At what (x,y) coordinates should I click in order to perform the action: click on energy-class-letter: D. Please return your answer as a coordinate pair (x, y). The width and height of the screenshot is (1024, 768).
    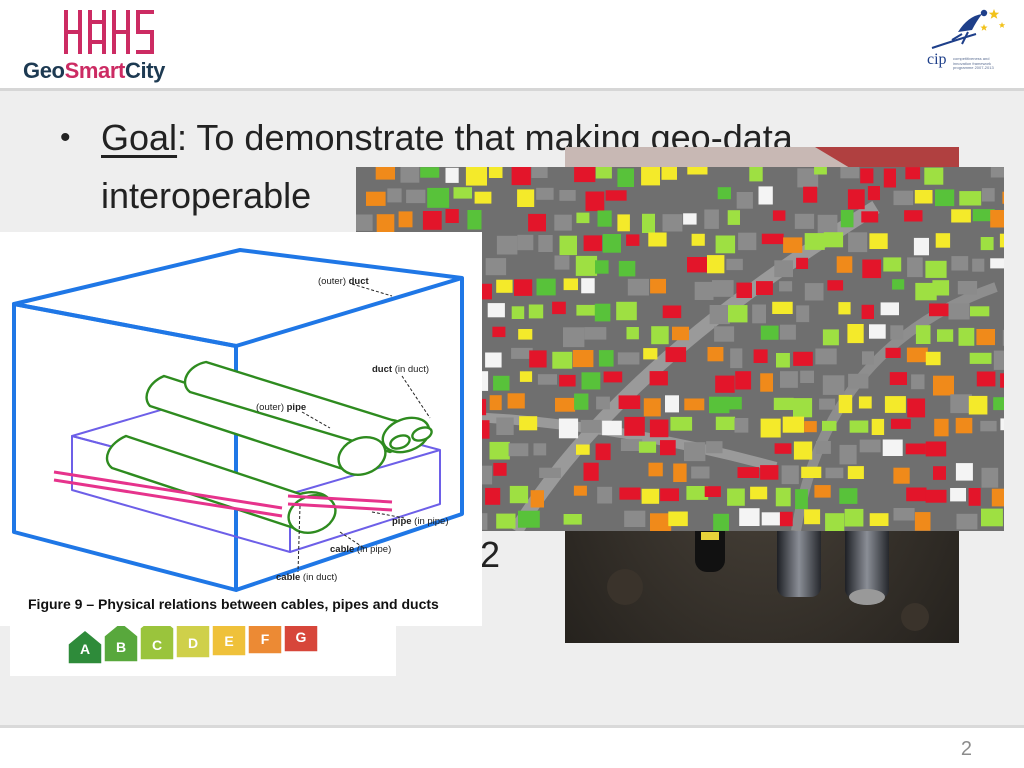
    Looking at the image, I should click on (193, 643).